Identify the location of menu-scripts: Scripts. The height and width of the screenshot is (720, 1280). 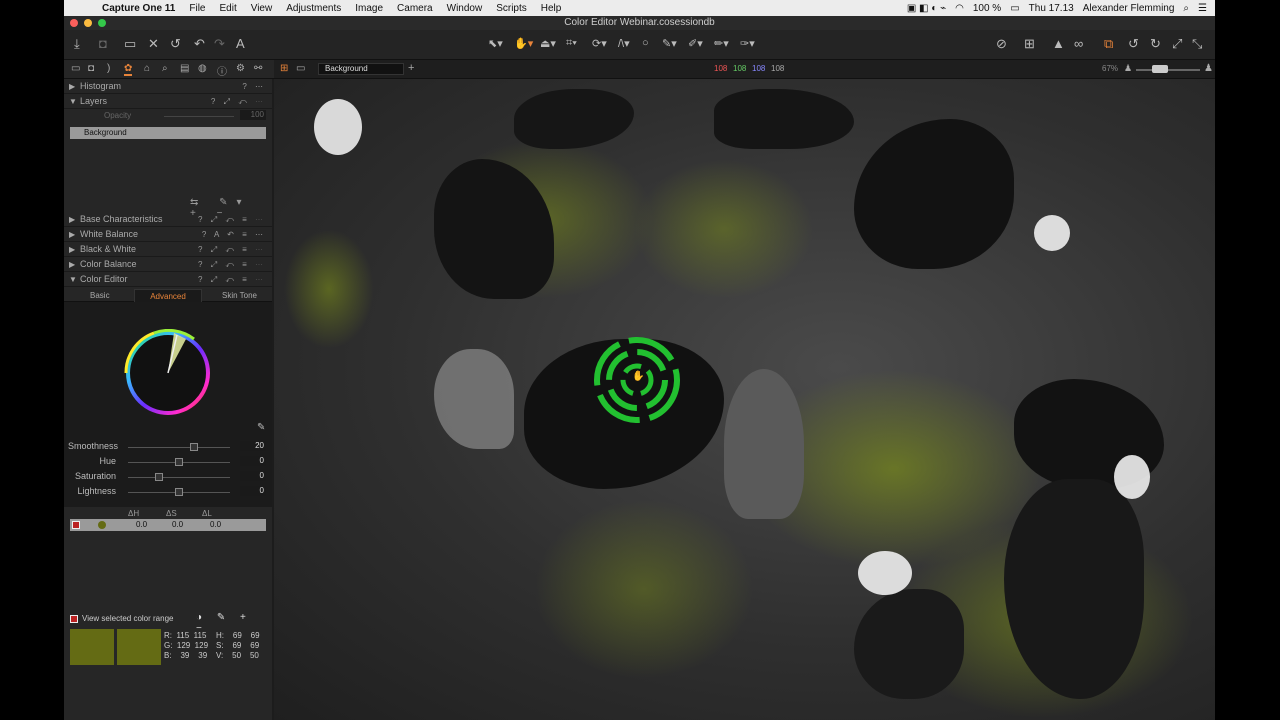
(511, 8).